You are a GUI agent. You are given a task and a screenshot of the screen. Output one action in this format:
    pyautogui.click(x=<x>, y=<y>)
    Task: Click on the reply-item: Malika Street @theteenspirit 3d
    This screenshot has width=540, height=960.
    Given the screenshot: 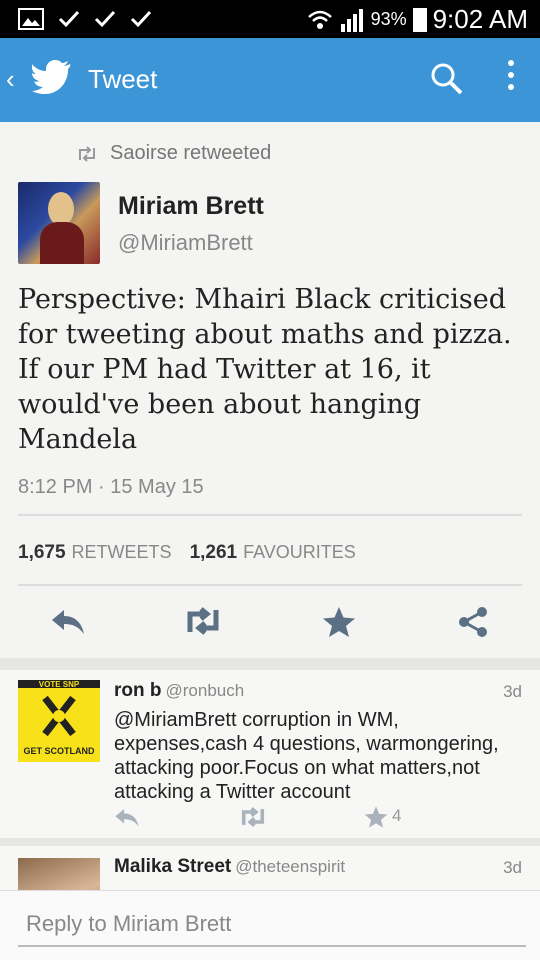 What is the action you would take?
    pyautogui.click(x=270, y=868)
    